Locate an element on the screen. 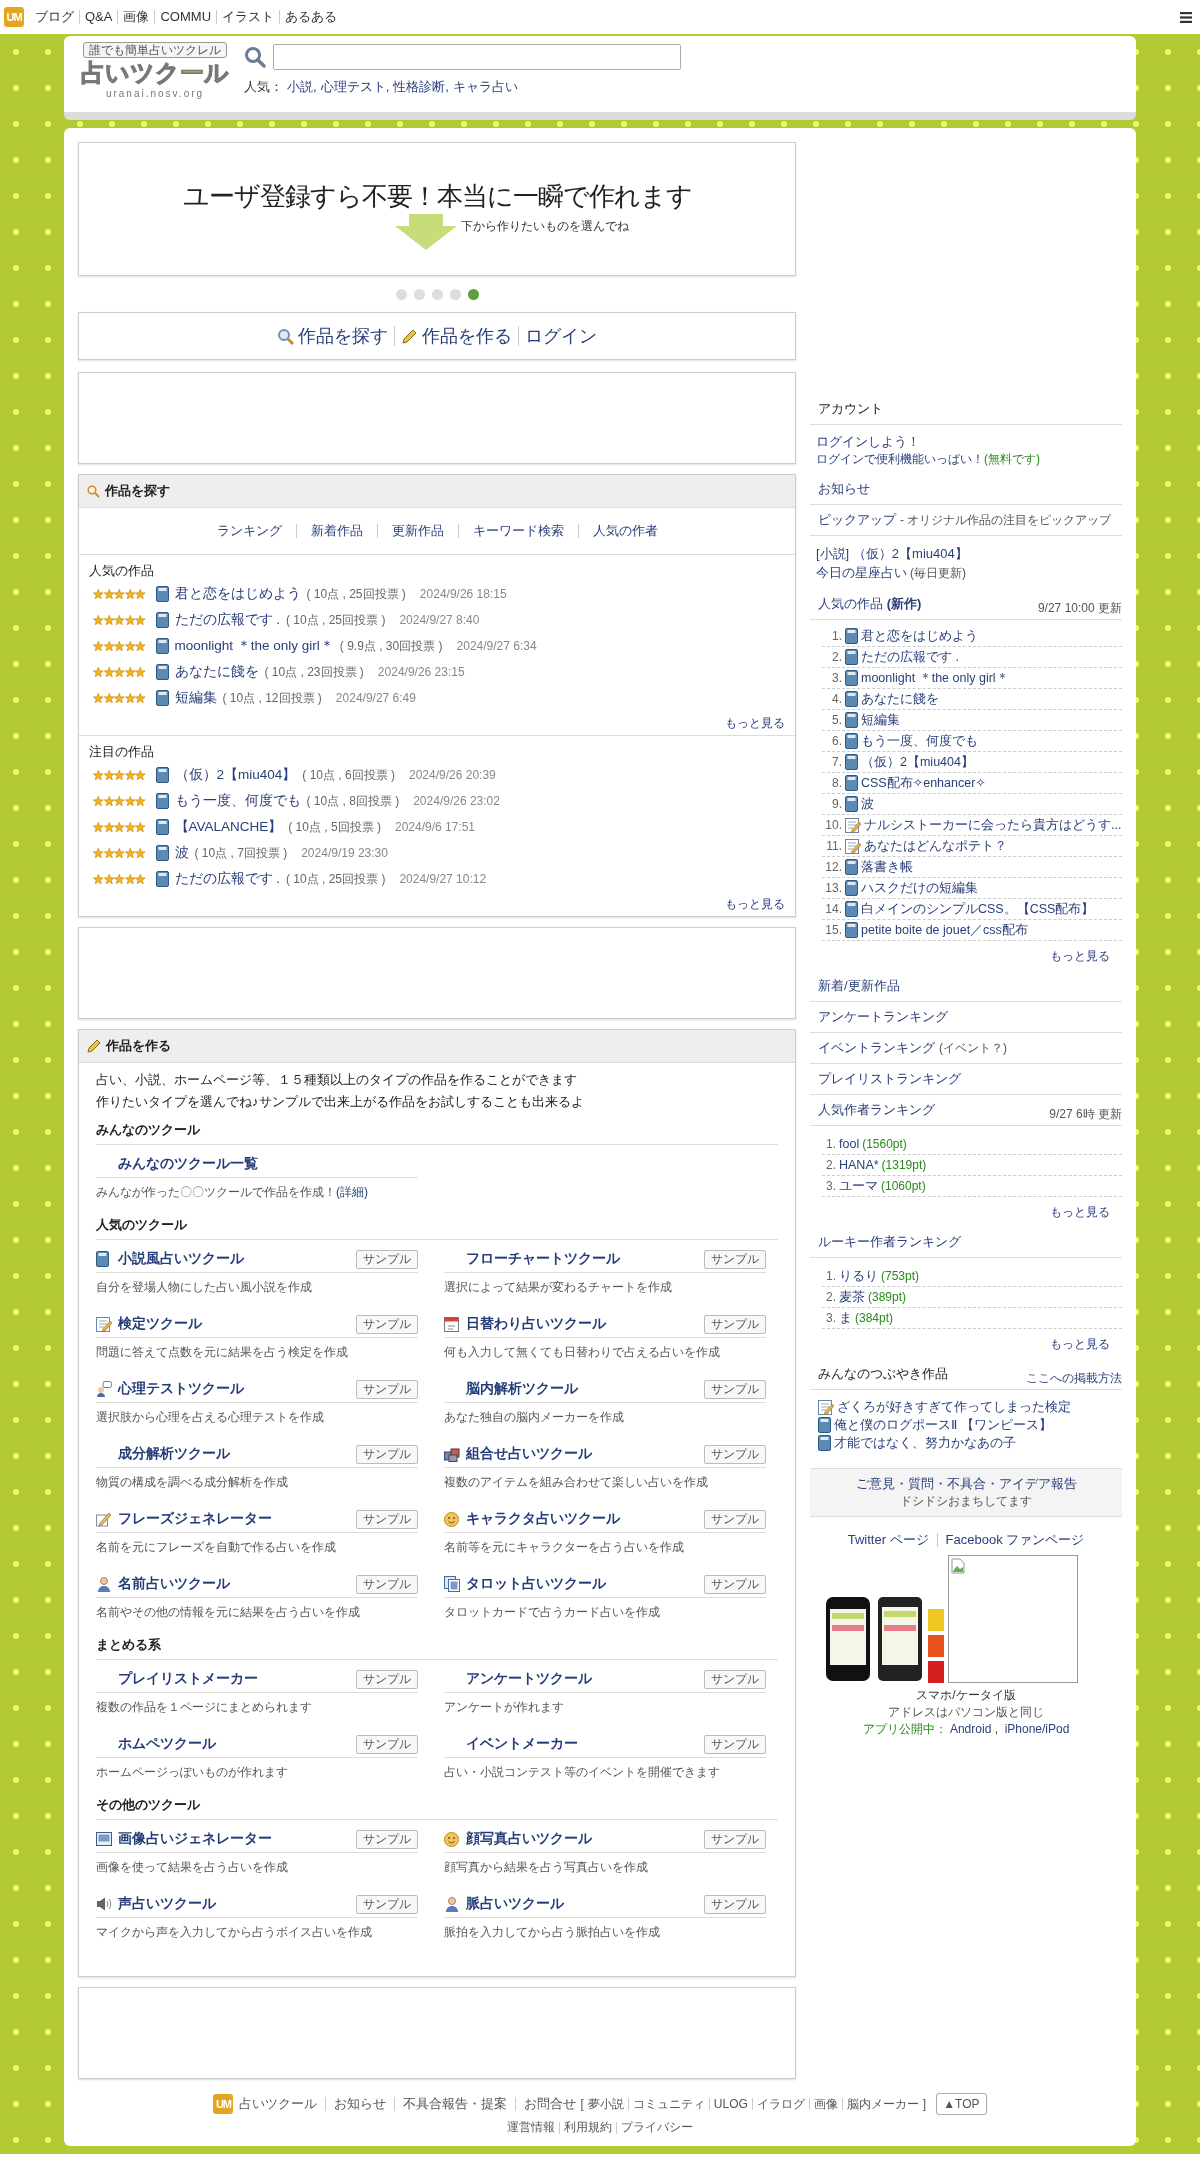  pickup-item: [小説] （仮）2【miu404】 is located at coordinates (892, 553).